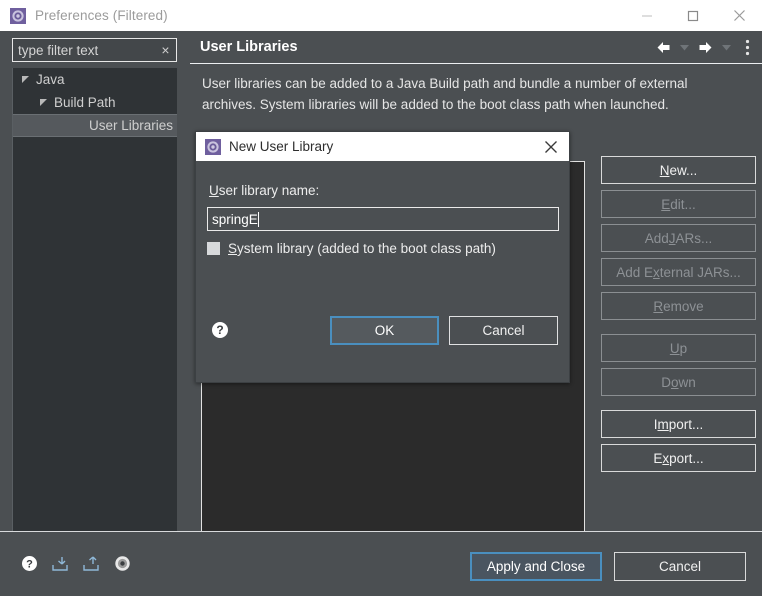 Image resolution: width=762 pixels, height=596 pixels. Describe the element at coordinates (678, 306) in the screenshot. I see `remove-button: Remove` at that location.